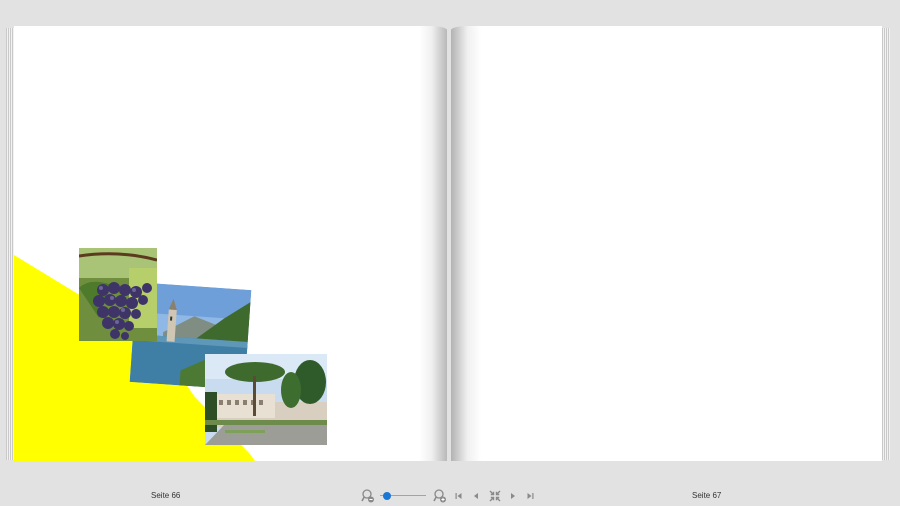 This screenshot has width=900, height=506. What do you see at coordinates (459, 496) in the screenshot?
I see `first-page-icon` at bounding box center [459, 496].